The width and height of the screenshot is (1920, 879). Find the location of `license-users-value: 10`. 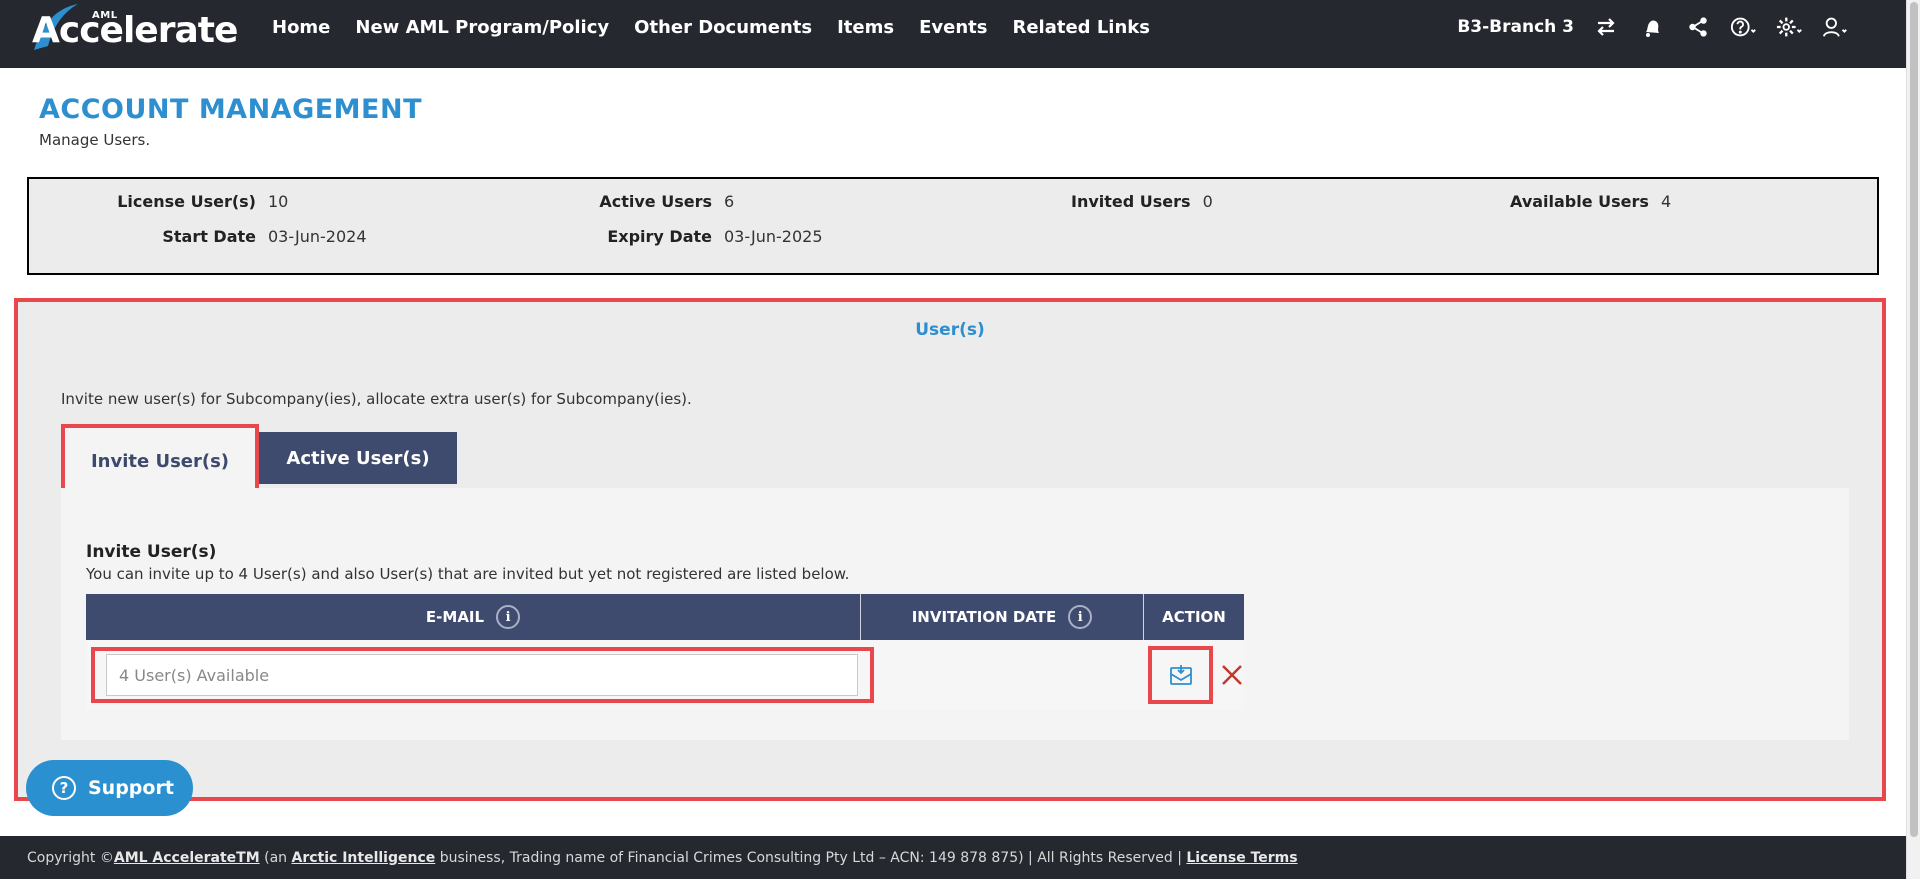

license-users-value: 10 is located at coordinates (278, 201).